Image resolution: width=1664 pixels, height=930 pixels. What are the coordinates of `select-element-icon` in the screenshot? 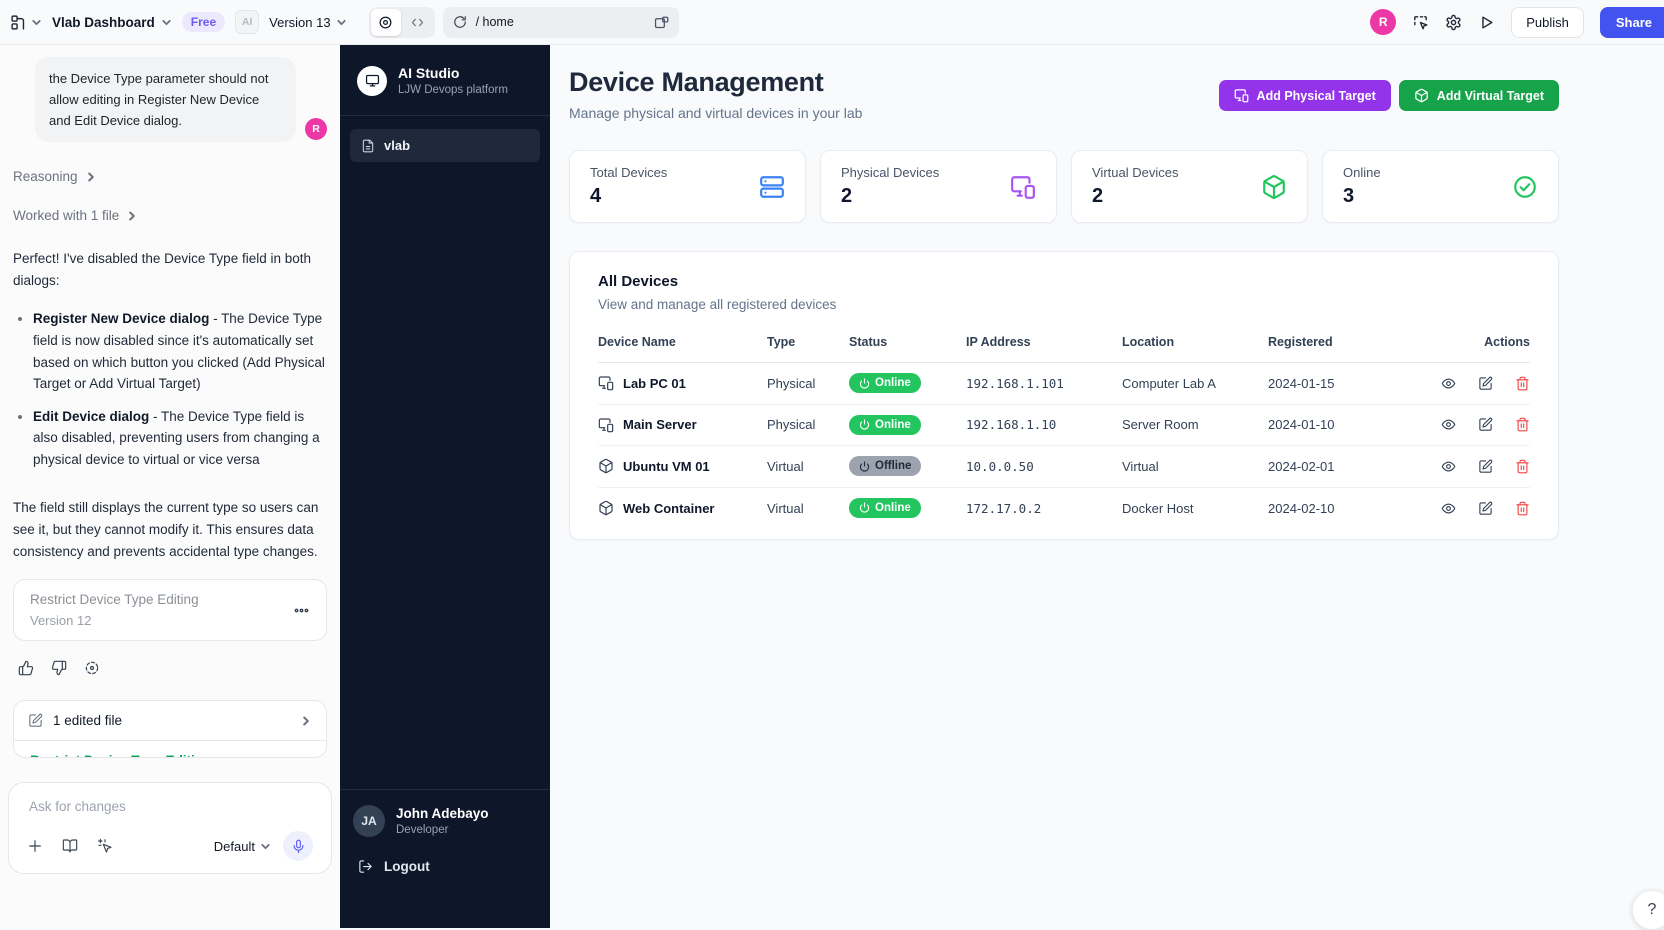 It's located at (1420, 22).